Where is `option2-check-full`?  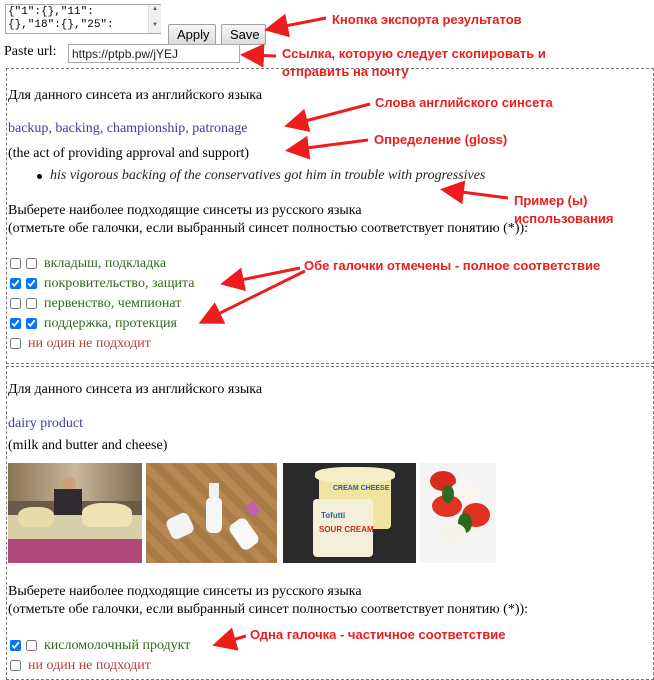
option2-check-full is located at coordinates (31, 283).